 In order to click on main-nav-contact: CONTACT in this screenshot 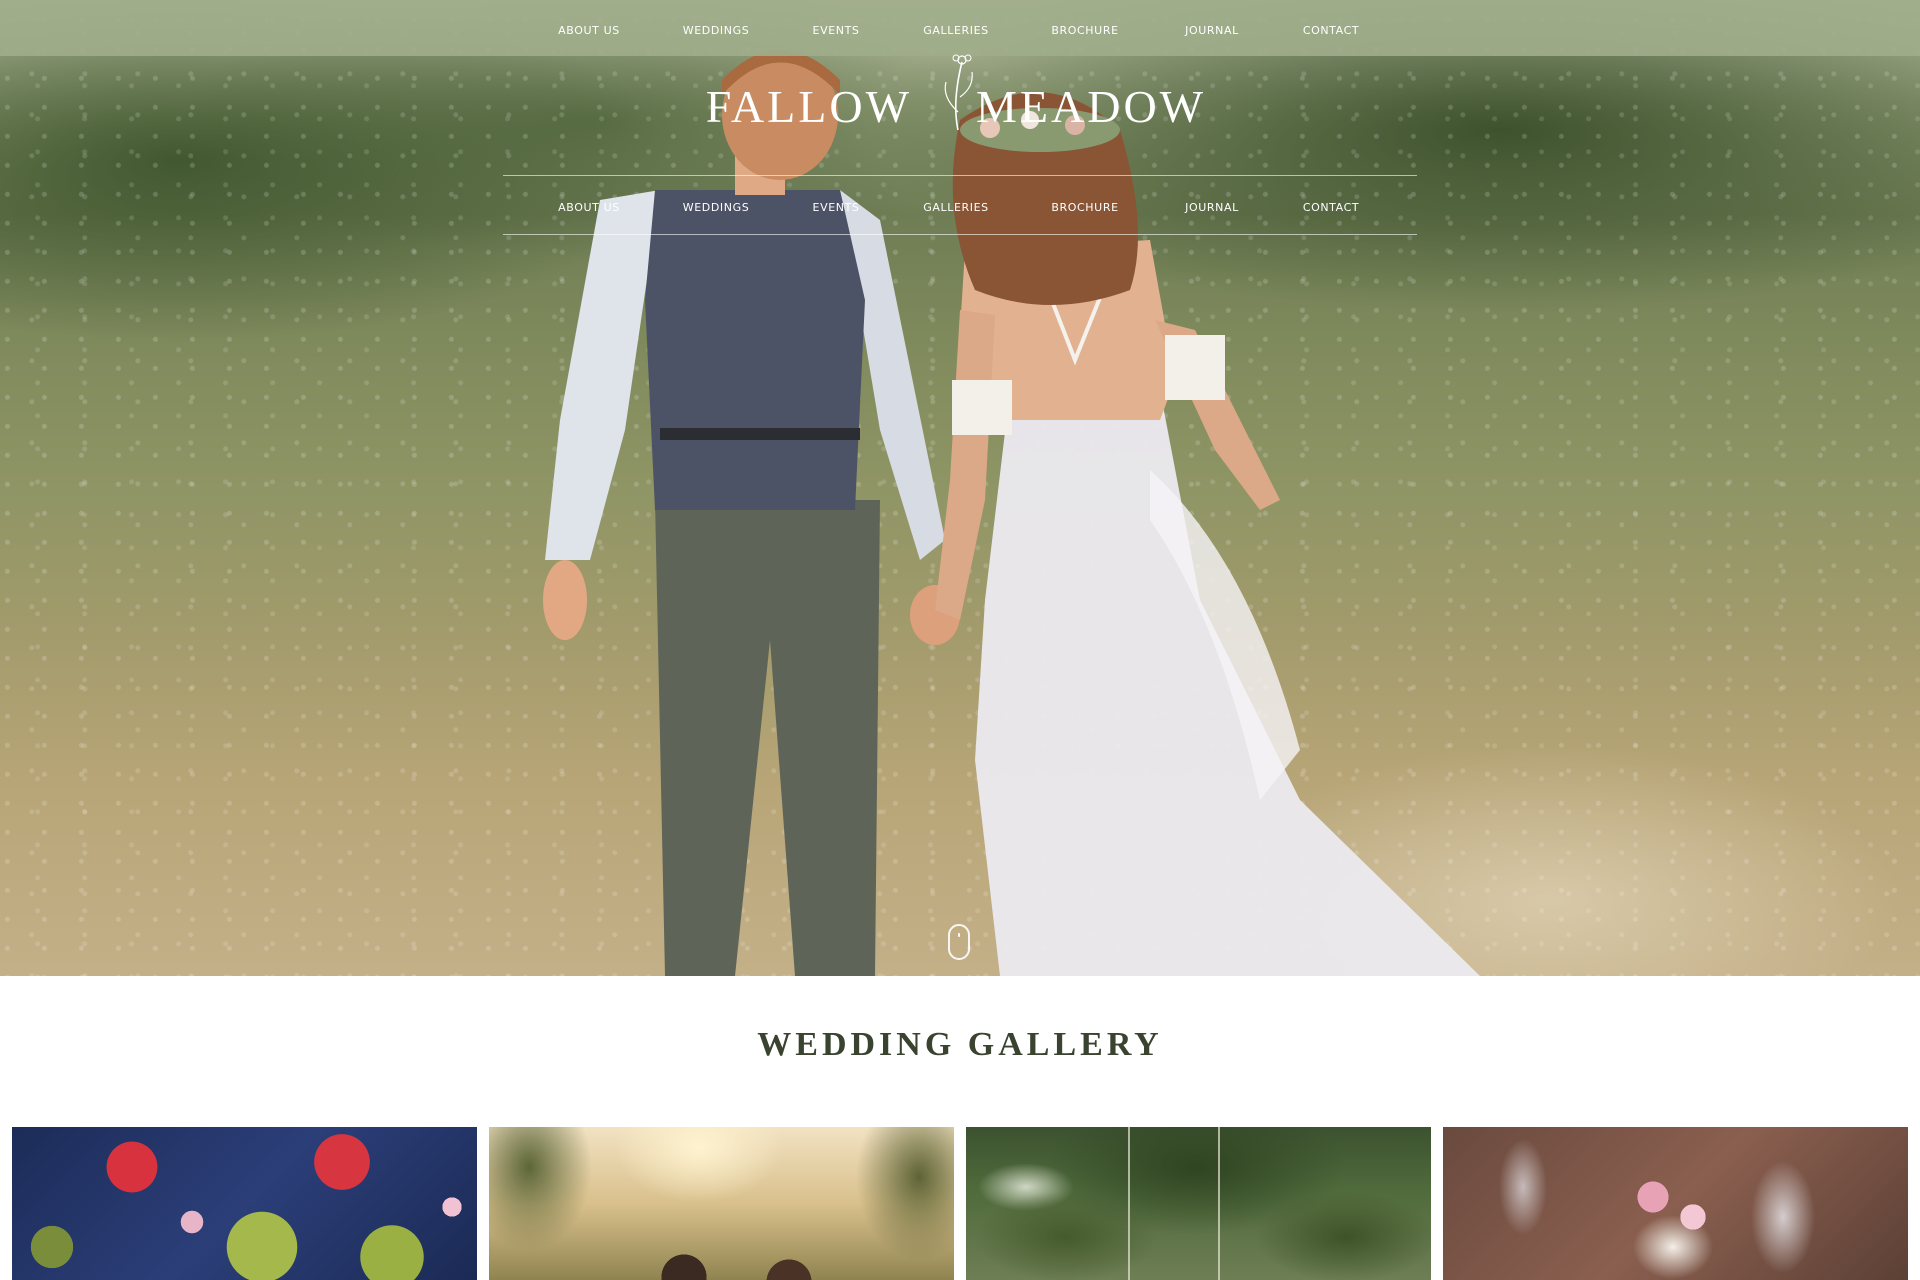, I will do `click(1331, 207)`.